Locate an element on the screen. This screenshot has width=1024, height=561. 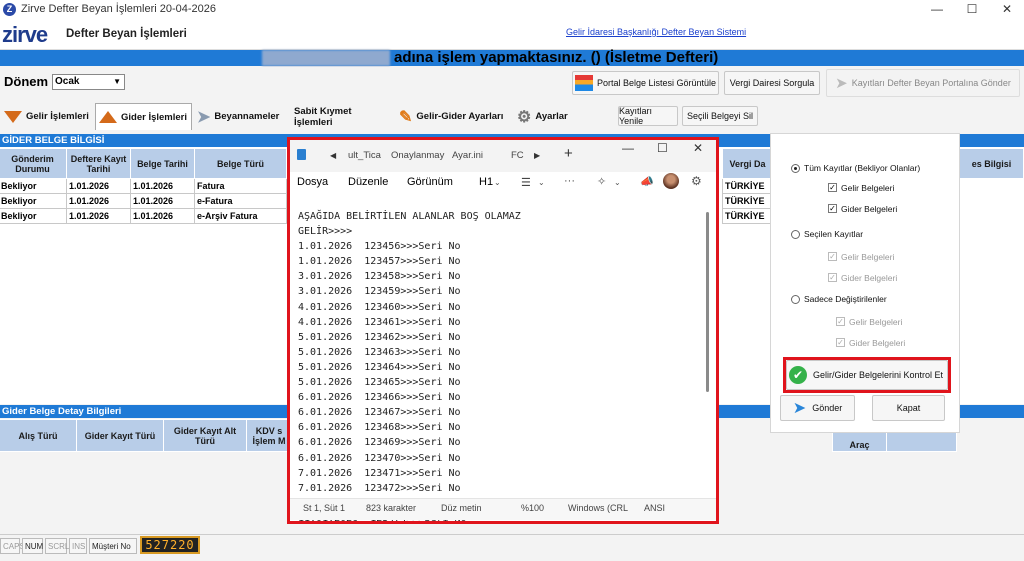
gonder-button: ➤ Gönder is located at coordinates (817, 408).